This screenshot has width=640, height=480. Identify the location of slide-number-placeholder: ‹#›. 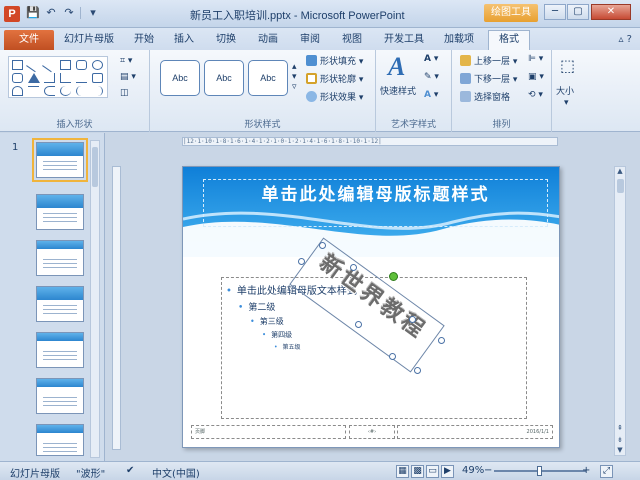
(372, 432).